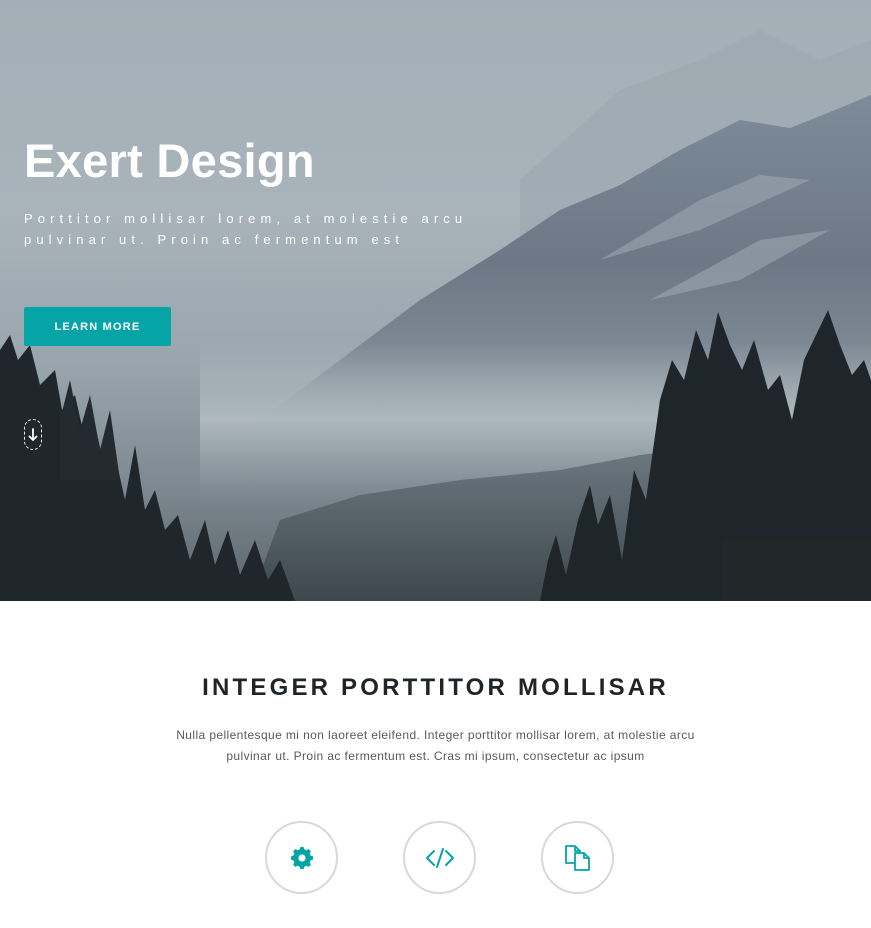 The image size is (871, 928). I want to click on copy-files-icon, so click(577, 857).